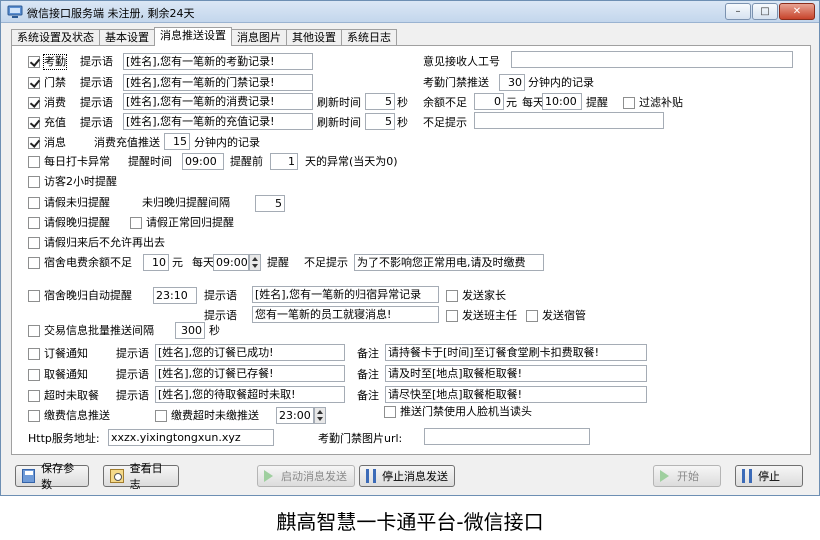 This screenshot has height=540, width=820. I want to click on maximize-button: □, so click(765, 11).